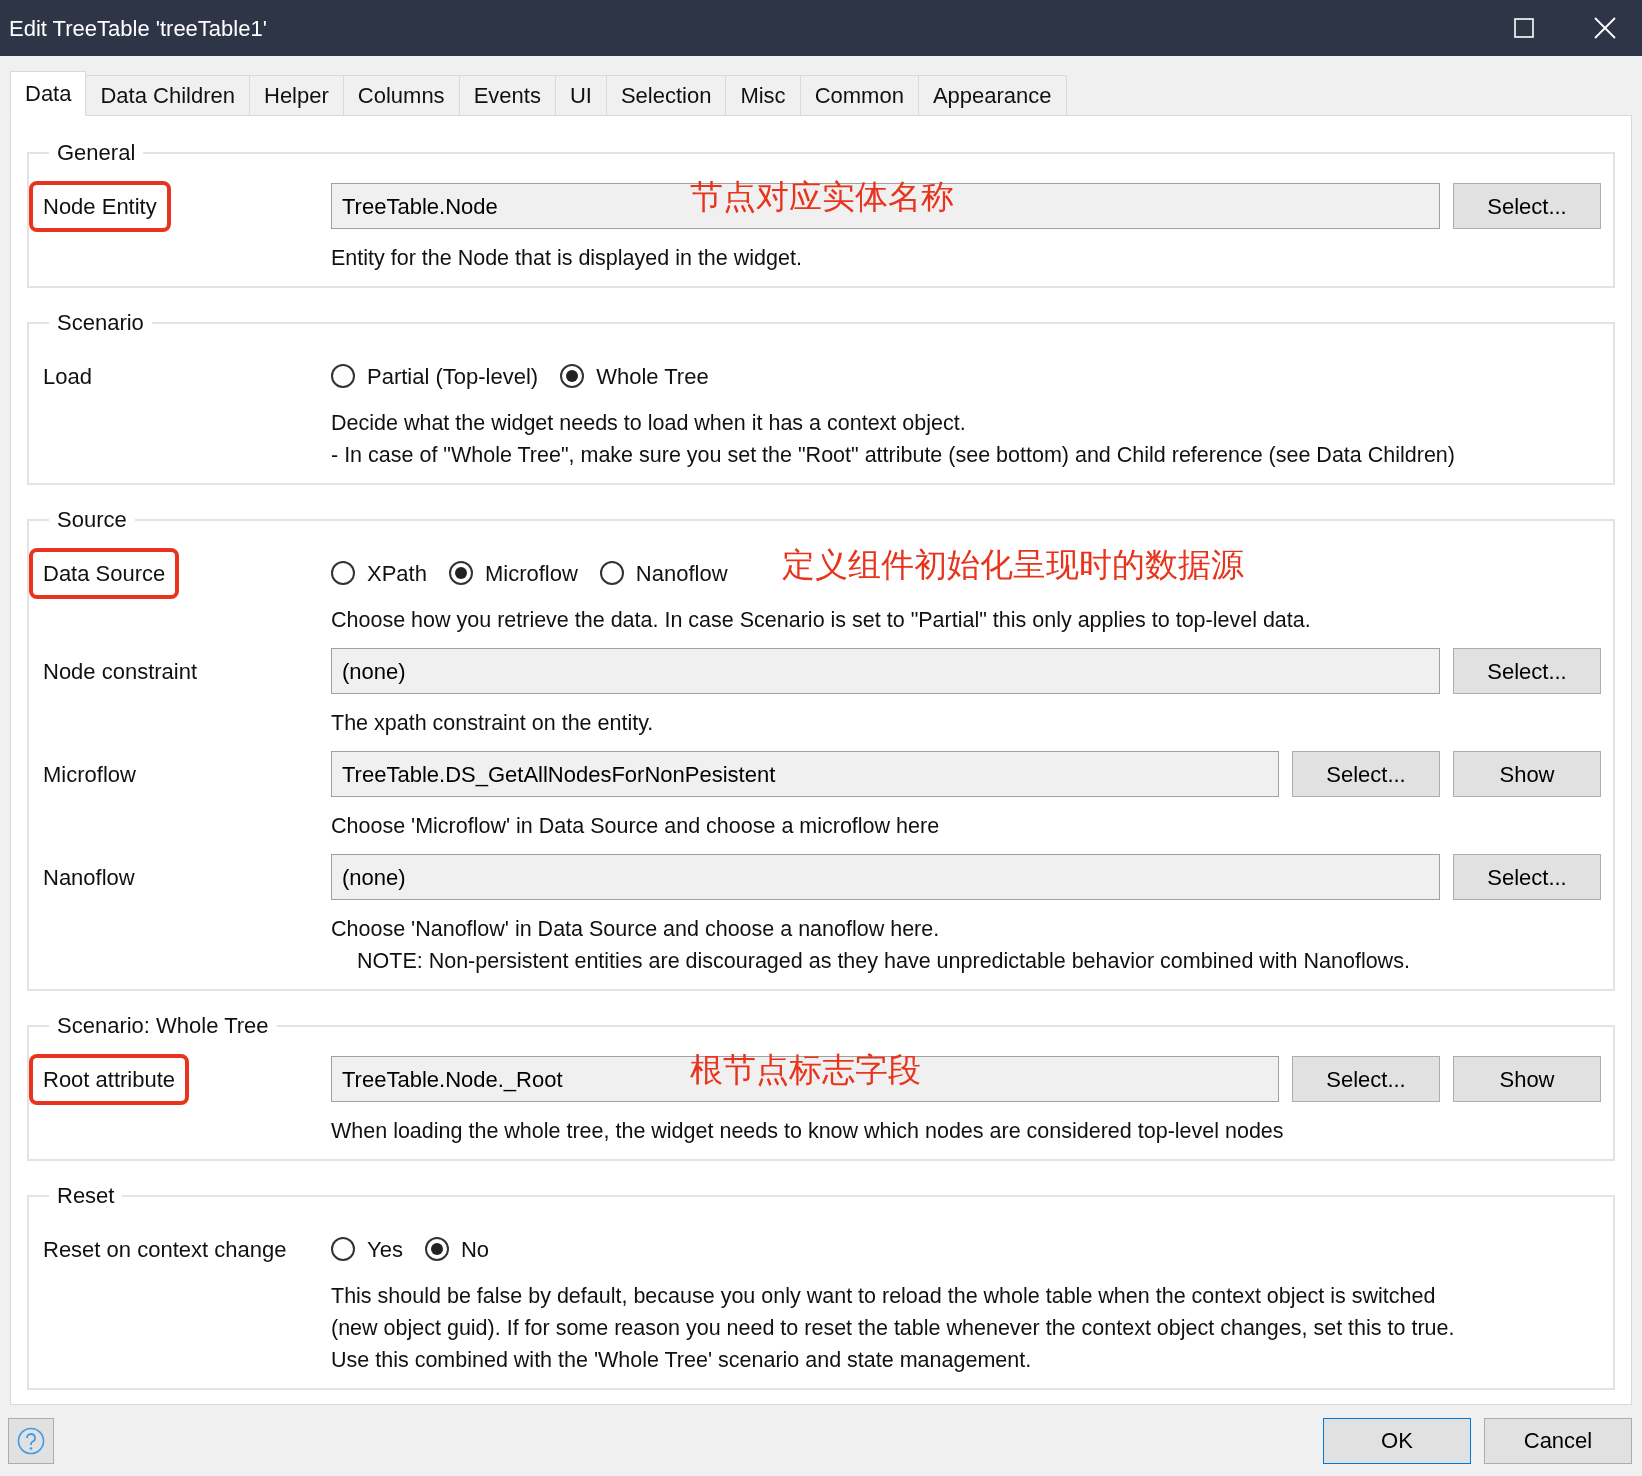 The height and width of the screenshot is (1476, 1642). I want to click on radio-label: XPath, so click(397, 573).